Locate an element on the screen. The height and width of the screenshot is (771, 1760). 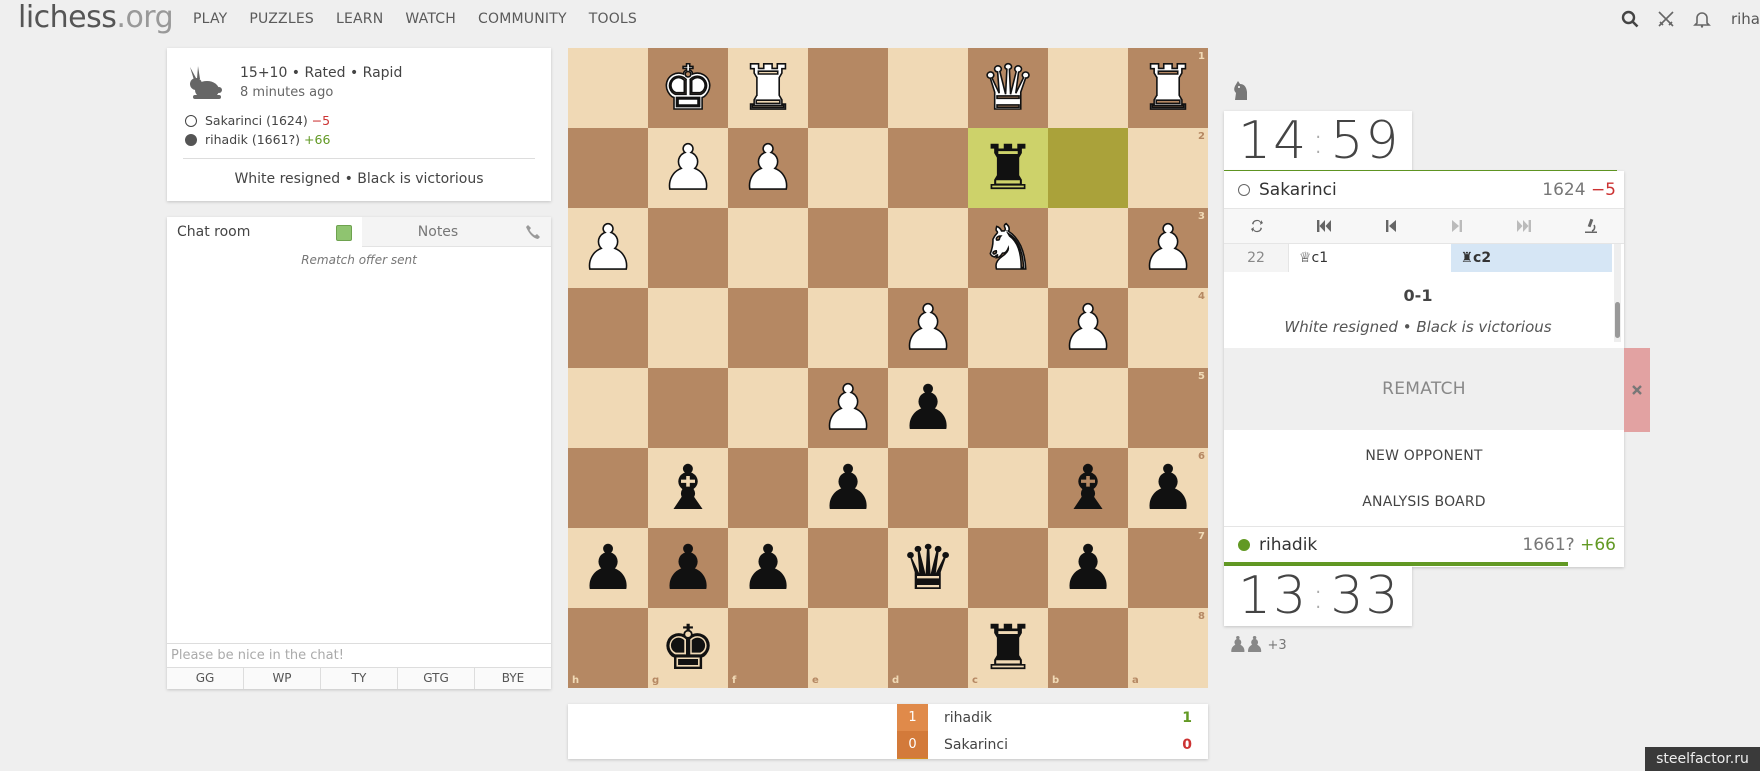
board-square: ♚ g is located at coordinates (688, 648).